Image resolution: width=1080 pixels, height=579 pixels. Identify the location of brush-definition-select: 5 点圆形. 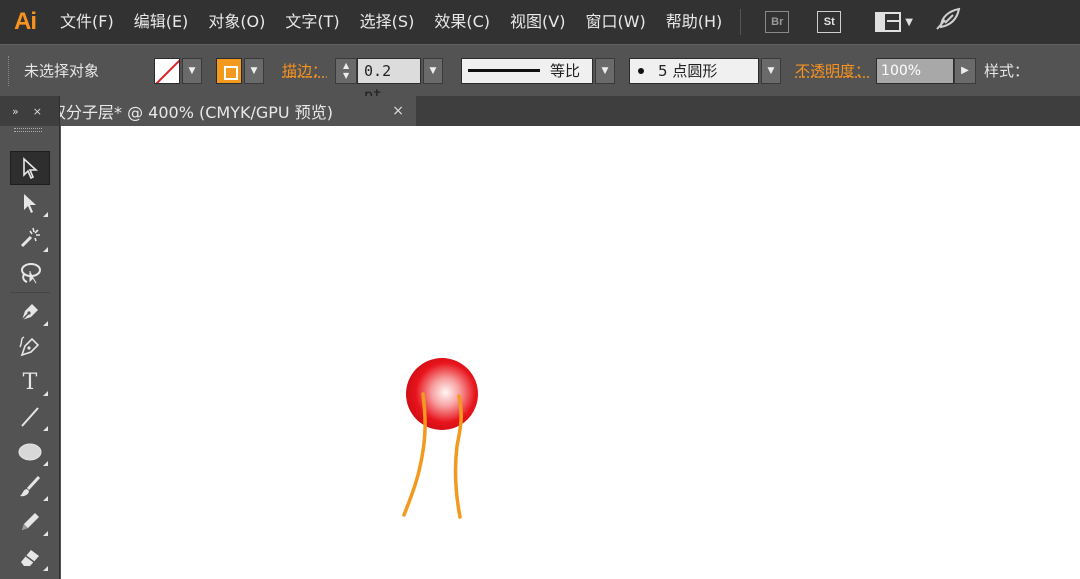
(694, 70).